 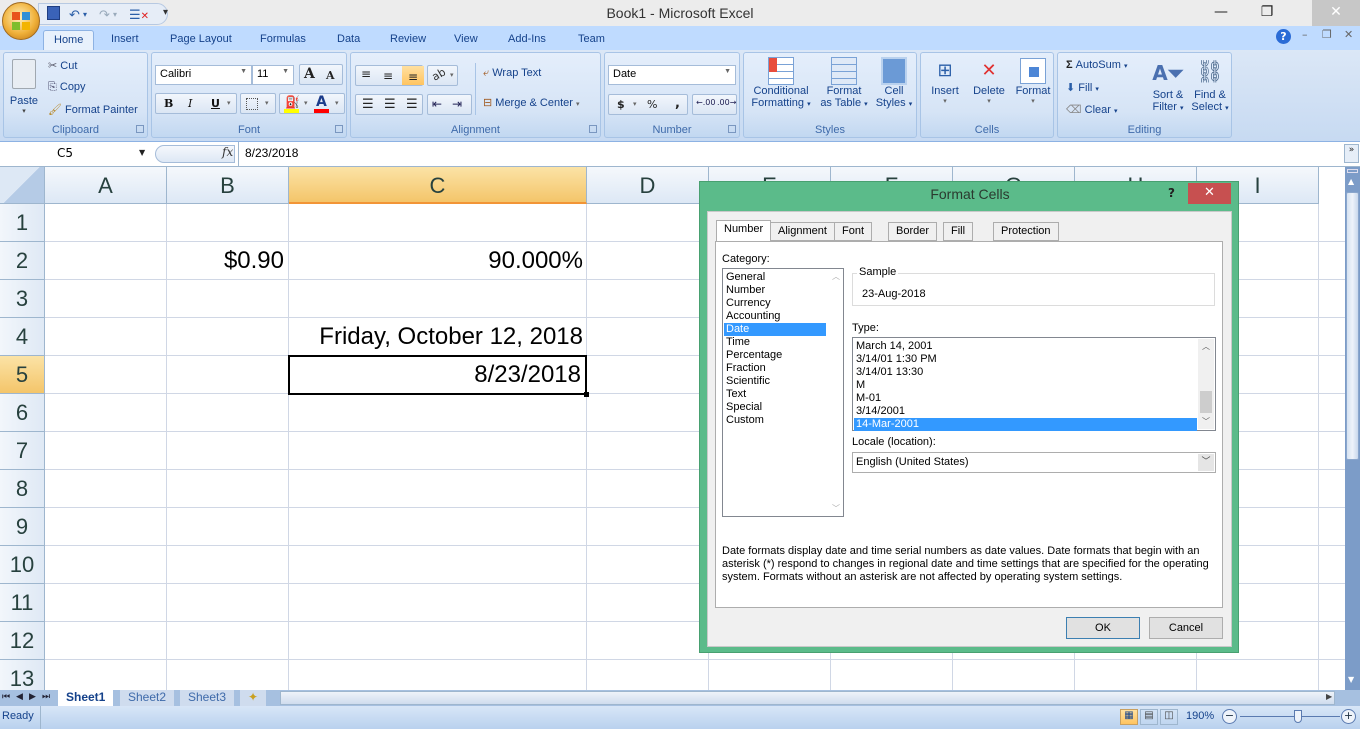 I want to click on format-as-table-button: Format as Table ▾, so click(x=844, y=90).